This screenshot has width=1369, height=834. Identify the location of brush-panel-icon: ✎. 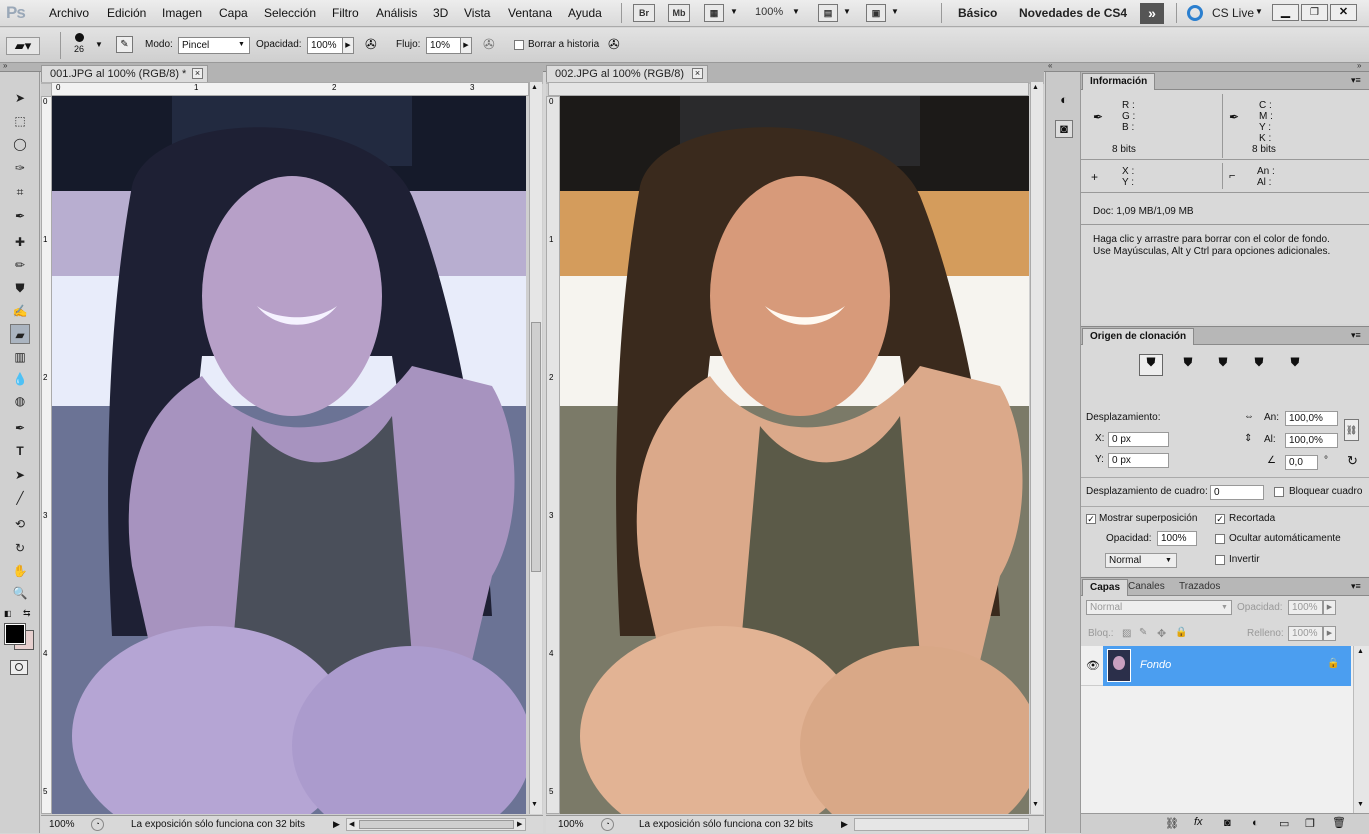
(124, 44).